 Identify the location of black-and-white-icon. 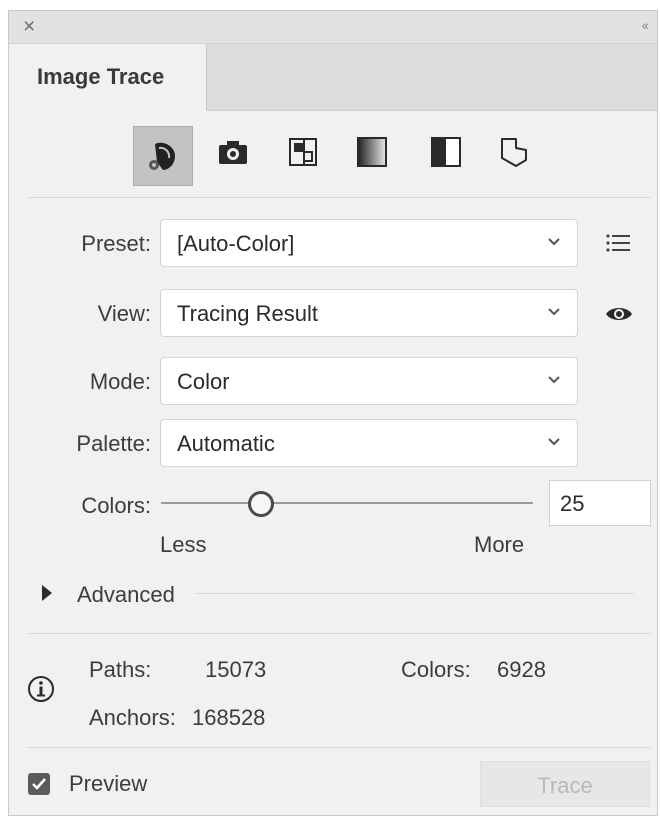
(446, 152).